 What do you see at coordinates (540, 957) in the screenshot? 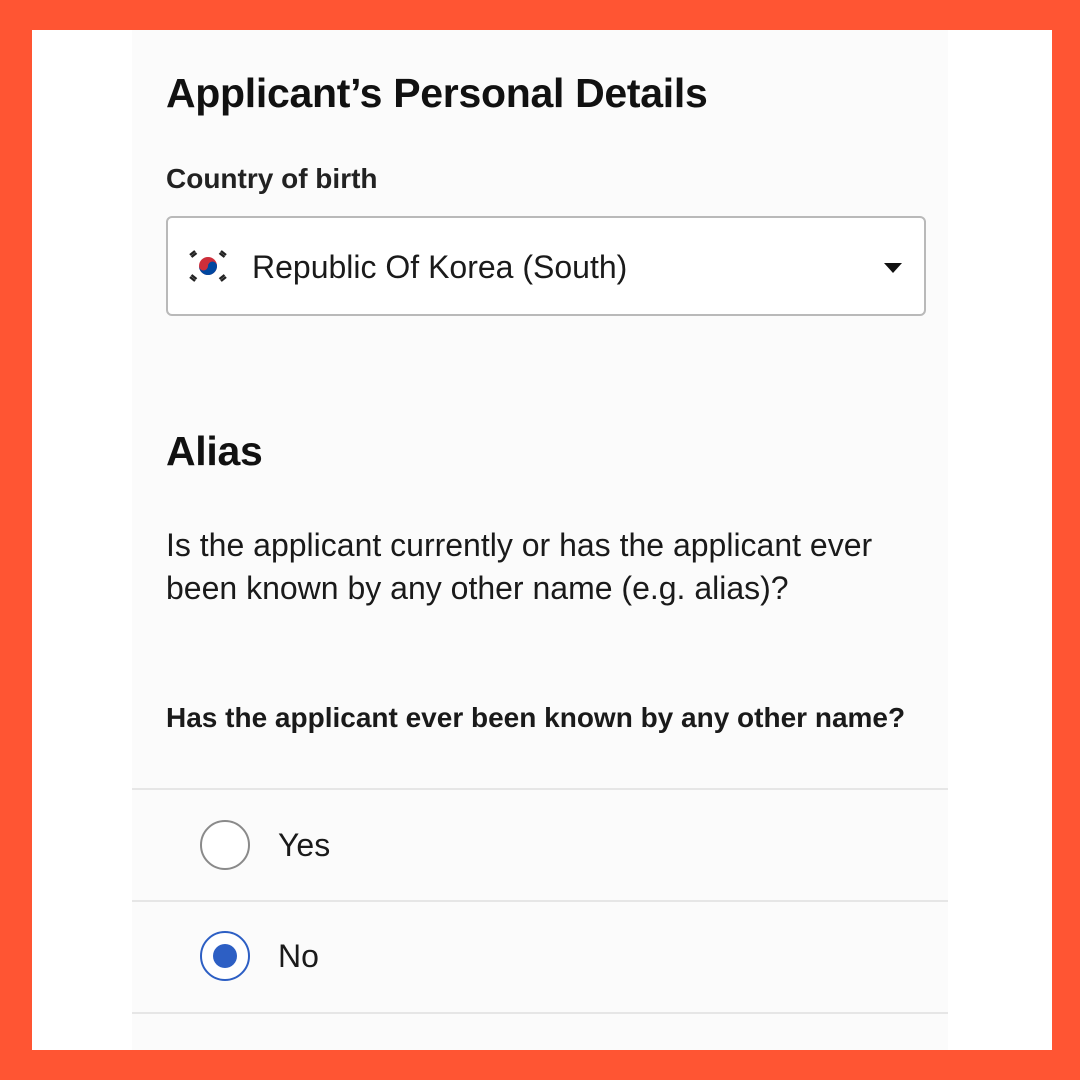
I see `radio-option-no: No` at bounding box center [540, 957].